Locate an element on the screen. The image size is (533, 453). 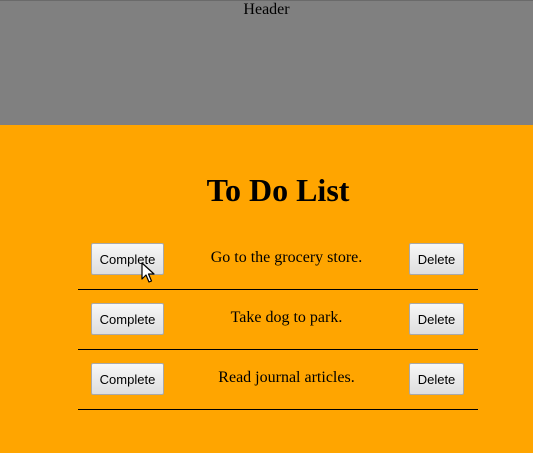
todo-text: Read journal articles. is located at coordinates (286, 377).